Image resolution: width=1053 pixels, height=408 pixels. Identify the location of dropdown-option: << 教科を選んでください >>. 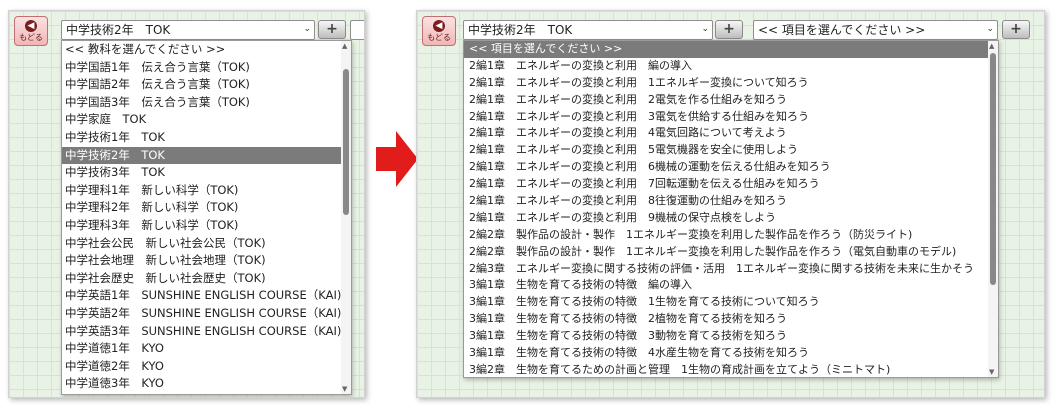
(201, 50).